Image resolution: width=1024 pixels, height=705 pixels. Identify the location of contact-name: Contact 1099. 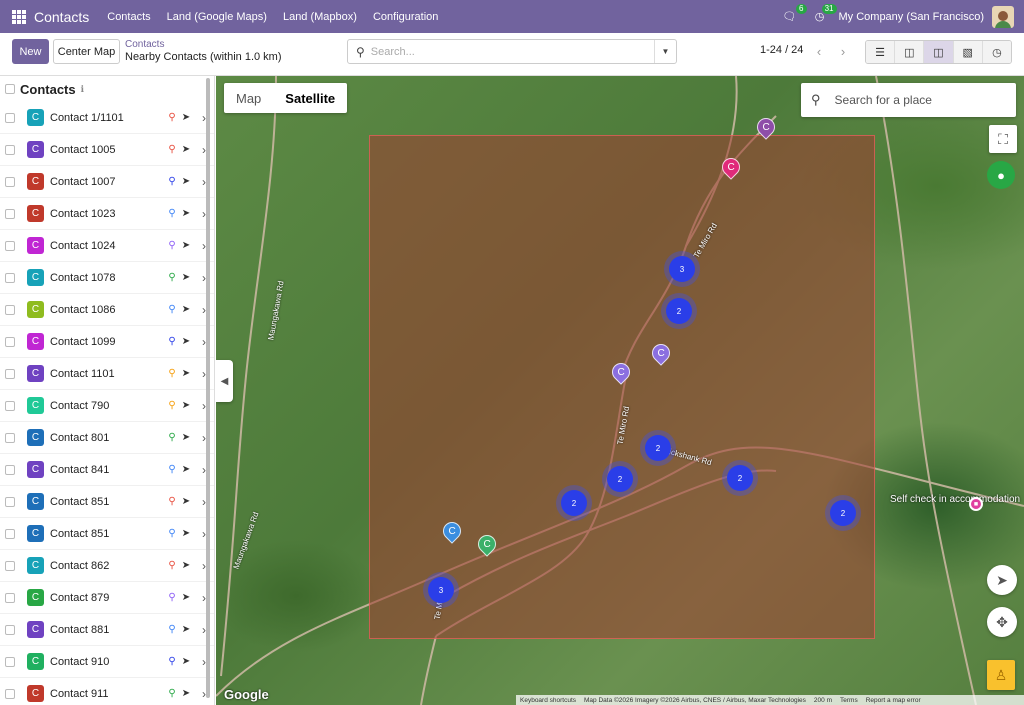
(108, 342).